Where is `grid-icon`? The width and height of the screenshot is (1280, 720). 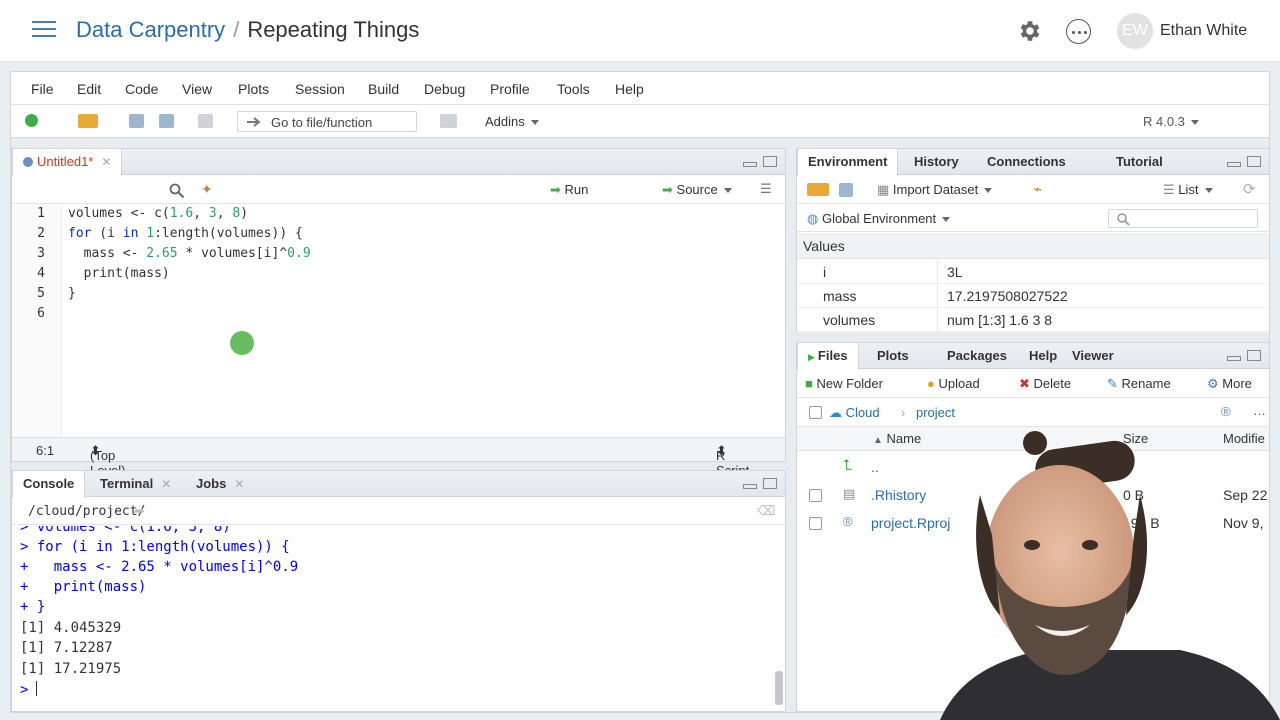
grid-icon is located at coordinates (448, 121).